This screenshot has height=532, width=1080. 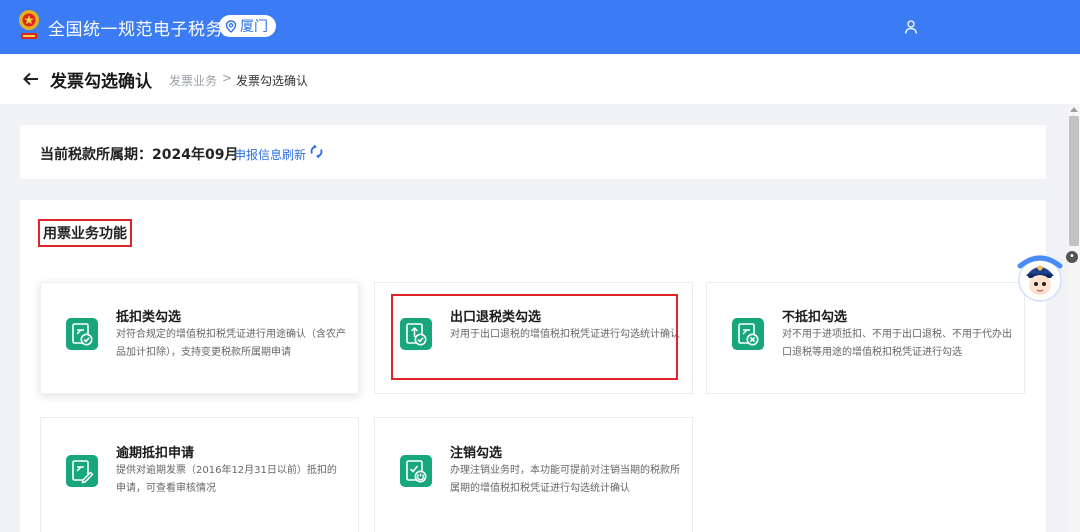 What do you see at coordinates (270, 154) in the screenshot?
I see `refresh-declaration-link: 申报信息刷新` at bounding box center [270, 154].